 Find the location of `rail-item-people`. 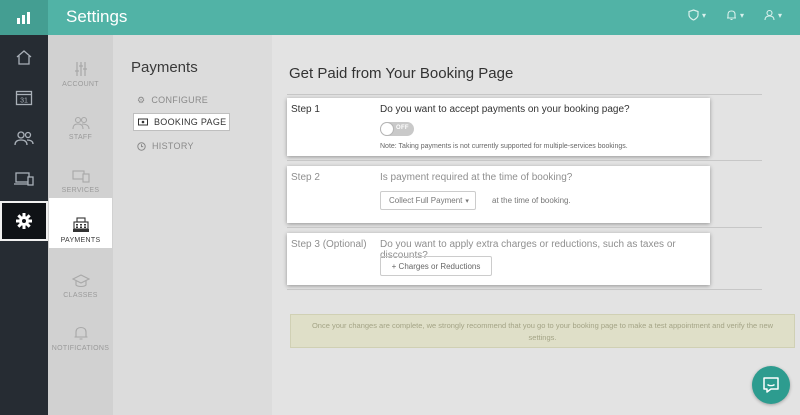

rail-item-people is located at coordinates (24, 138).